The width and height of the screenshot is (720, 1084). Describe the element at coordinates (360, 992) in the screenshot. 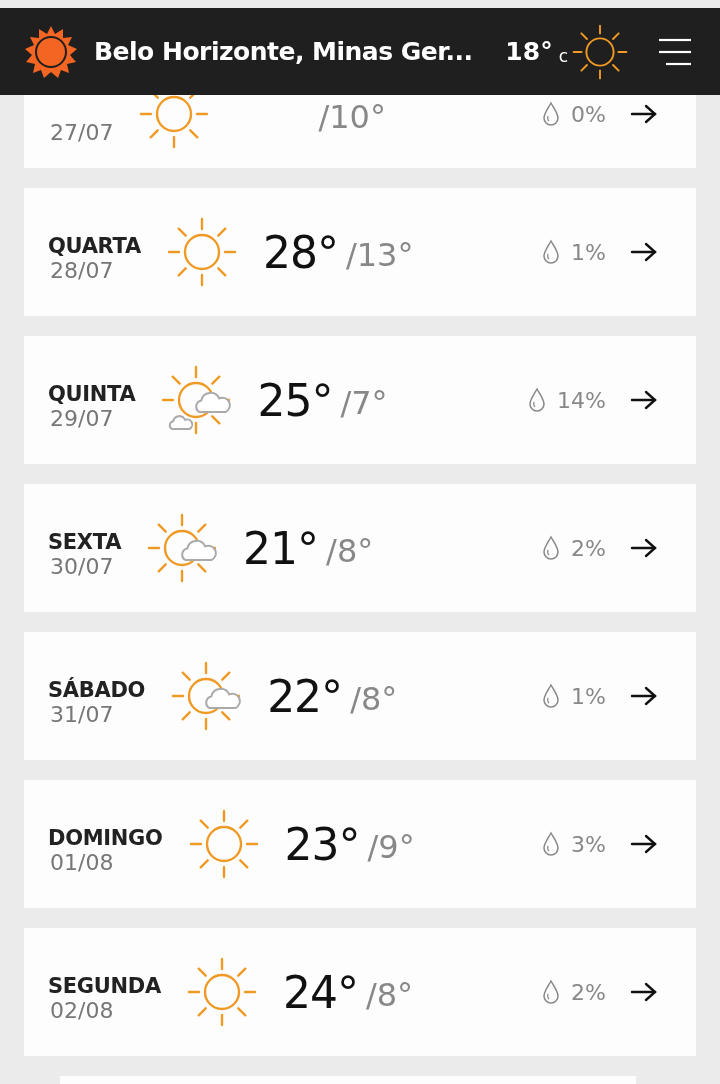

I see `forecast-card: SEGUNDA 02/08 24° /8° 2%` at that location.